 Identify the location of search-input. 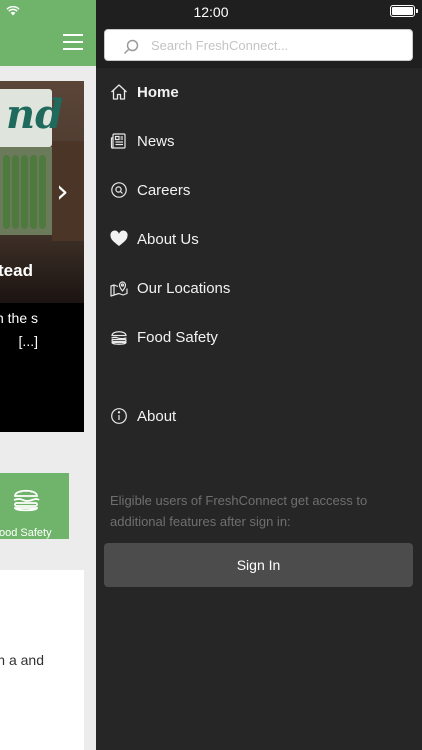
(278, 45).